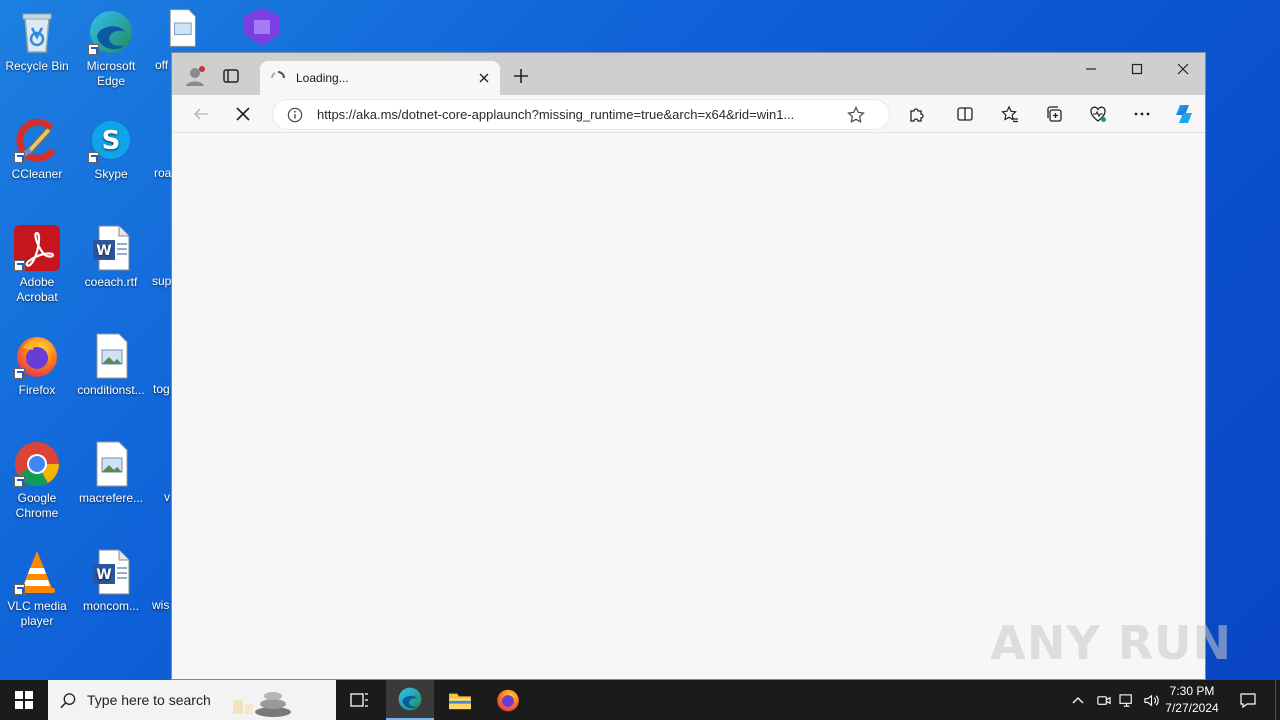 Image resolution: width=1280 pixels, height=720 pixels. I want to click on show-hidden-icons-button, so click(1078, 700).